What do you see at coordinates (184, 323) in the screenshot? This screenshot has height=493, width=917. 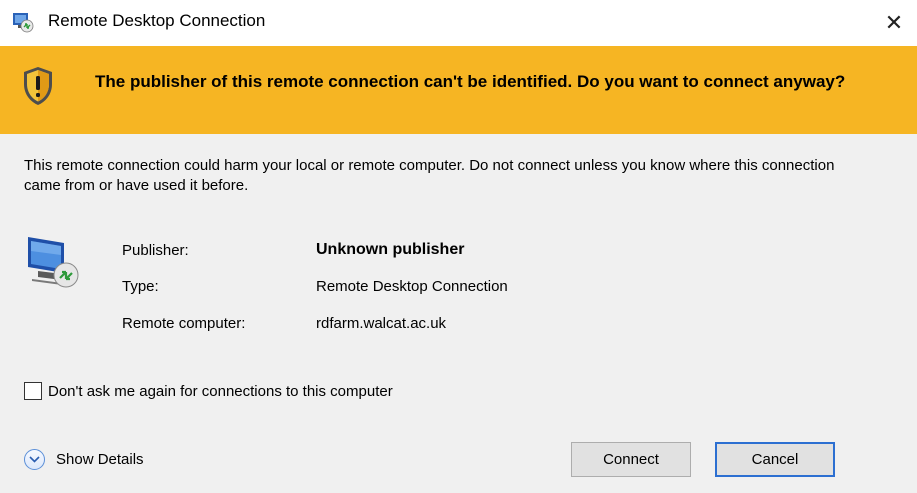 I see `remote-computer-label: Remote computer:` at bounding box center [184, 323].